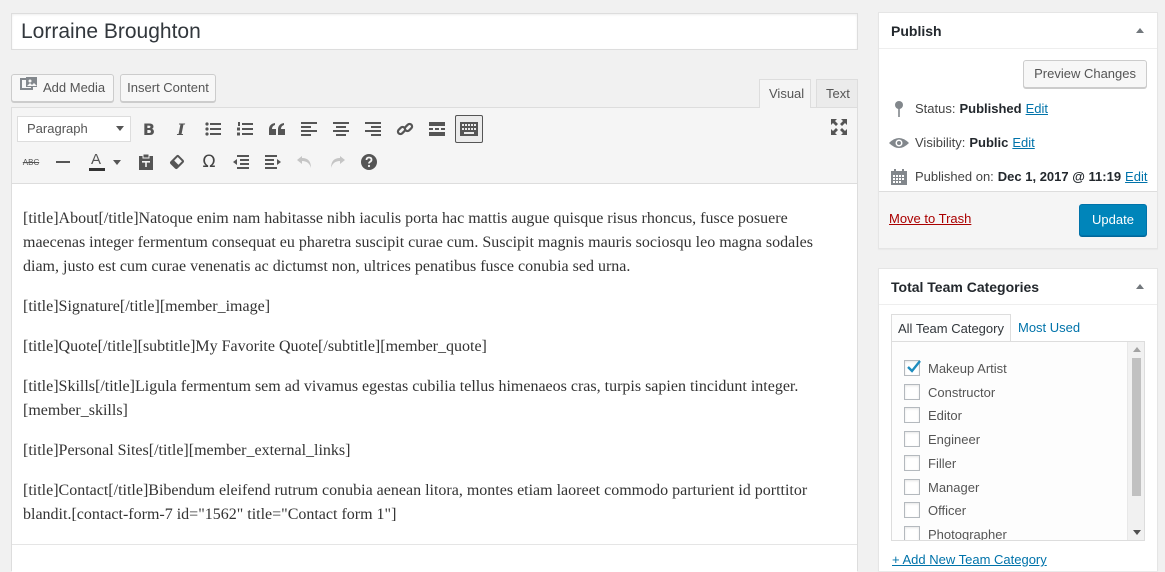 The image size is (1165, 572). I want to click on add-media-button: Add Media, so click(62, 88).